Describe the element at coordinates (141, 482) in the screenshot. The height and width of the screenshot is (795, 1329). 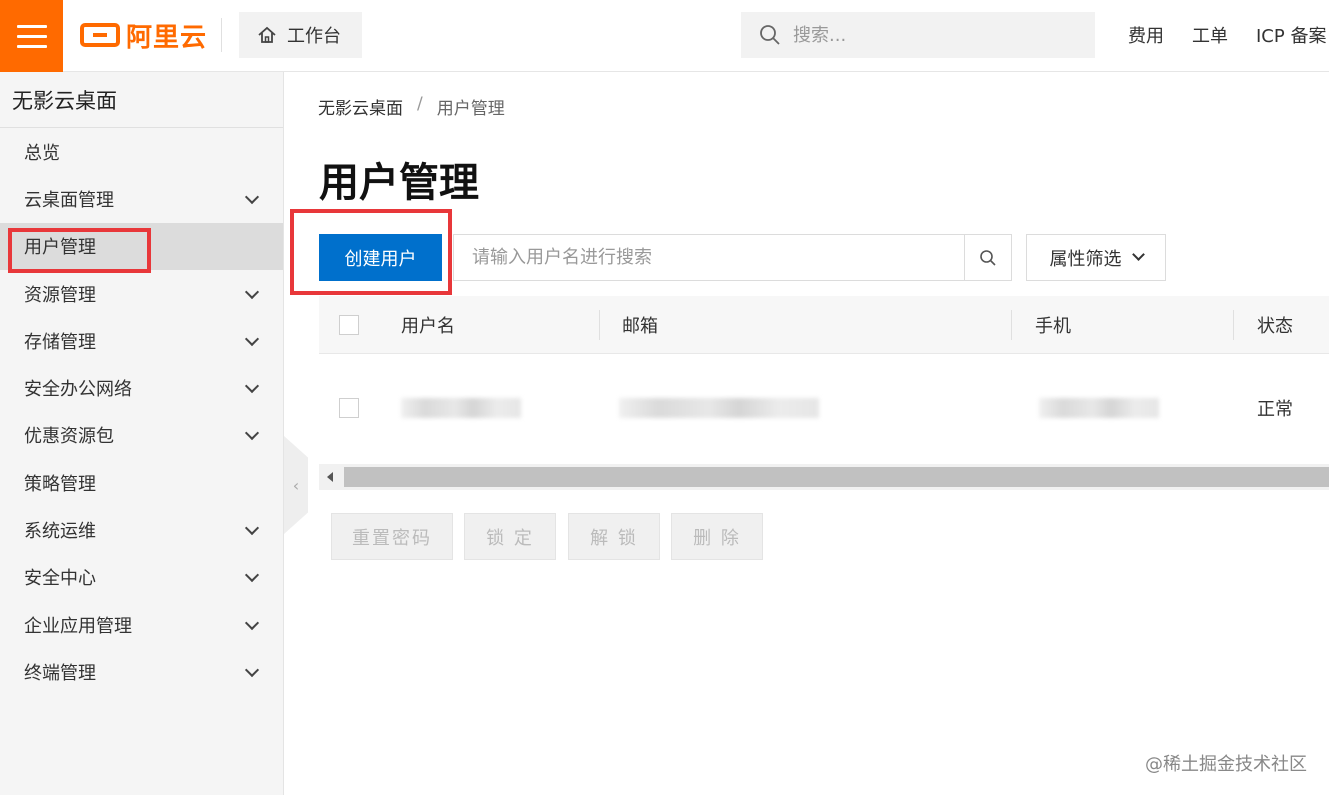
I see `sidebar-item-7: 策略管理` at that location.